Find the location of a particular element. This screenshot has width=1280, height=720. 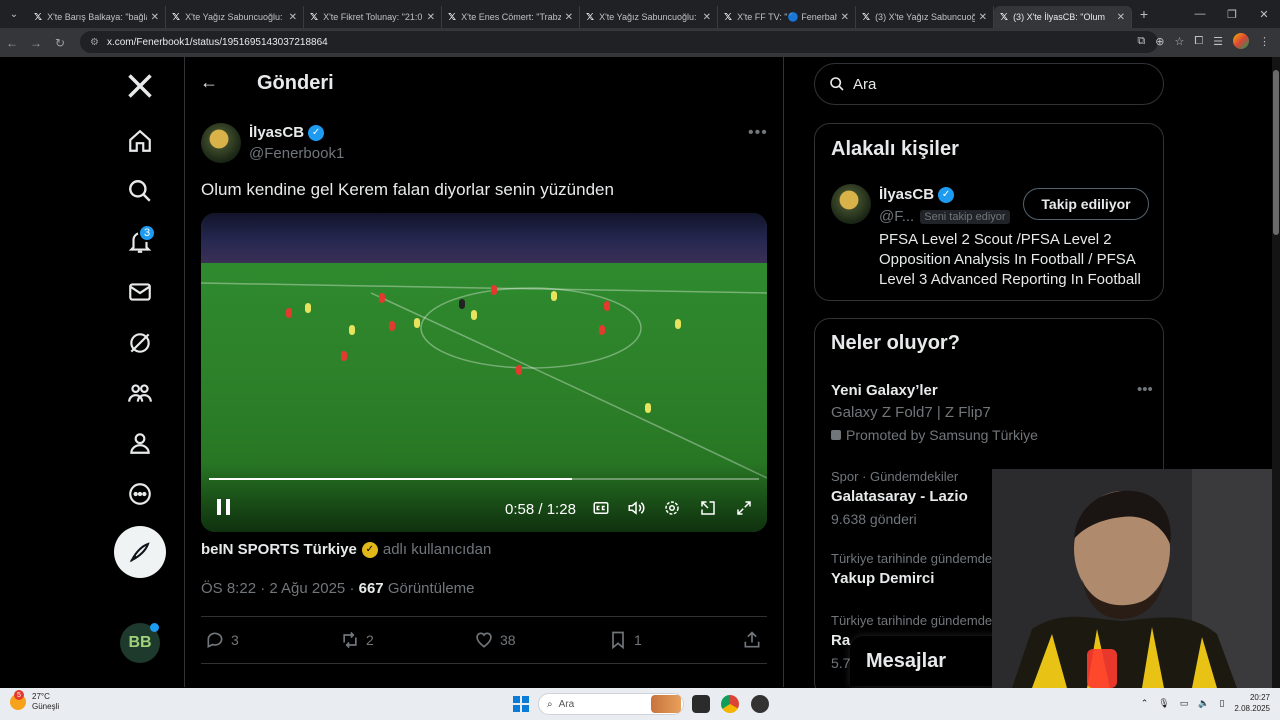

install-icon: ⧉ is located at coordinates (1141, 41).